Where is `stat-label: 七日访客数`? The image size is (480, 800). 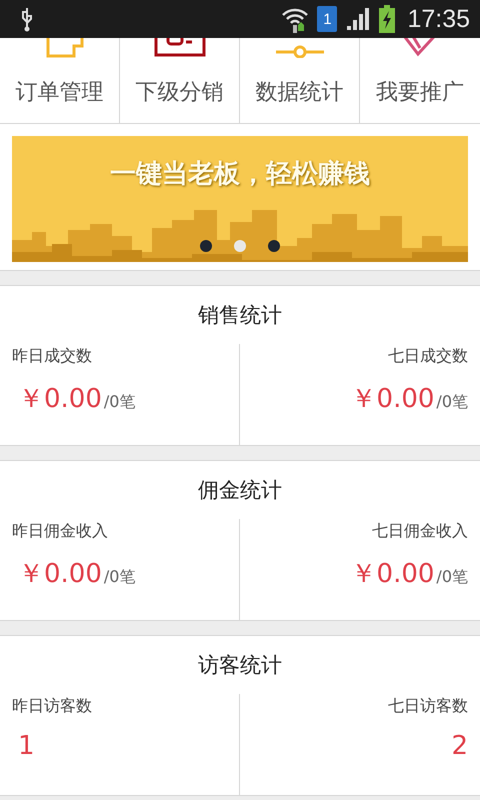
stat-label: 七日访客数 is located at coordinates (428, 706).